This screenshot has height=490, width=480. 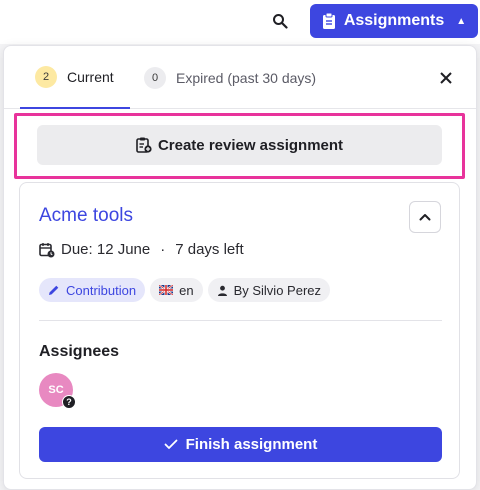 I want to click on author-tag: By Silvio Perez, so click(x=268, y=290).